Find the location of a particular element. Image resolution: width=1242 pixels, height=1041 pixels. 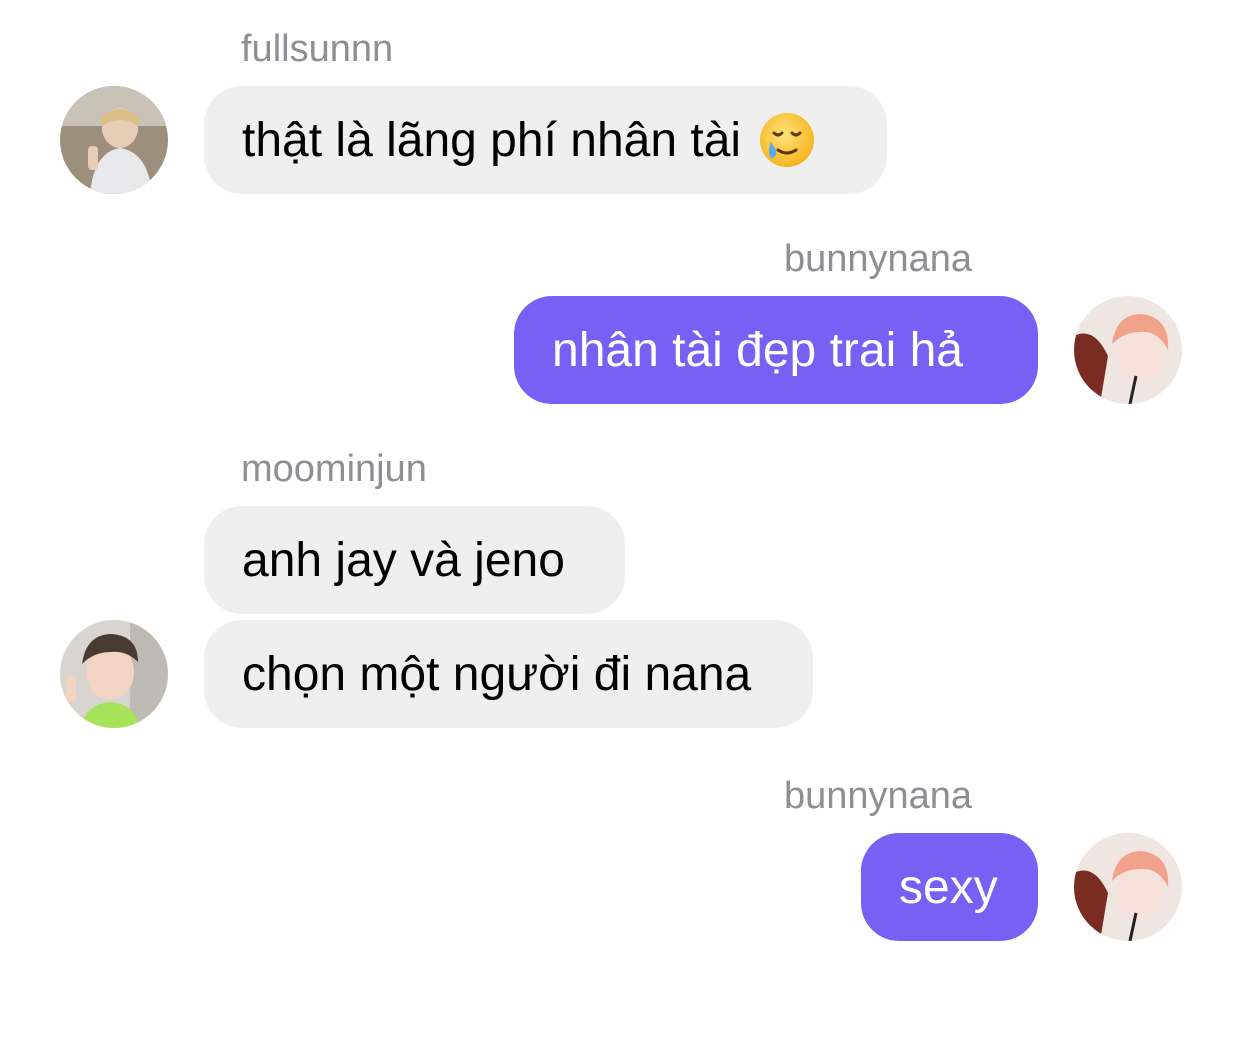

message-bubble: anh jay và jeno is located at coordinates (414, 560).